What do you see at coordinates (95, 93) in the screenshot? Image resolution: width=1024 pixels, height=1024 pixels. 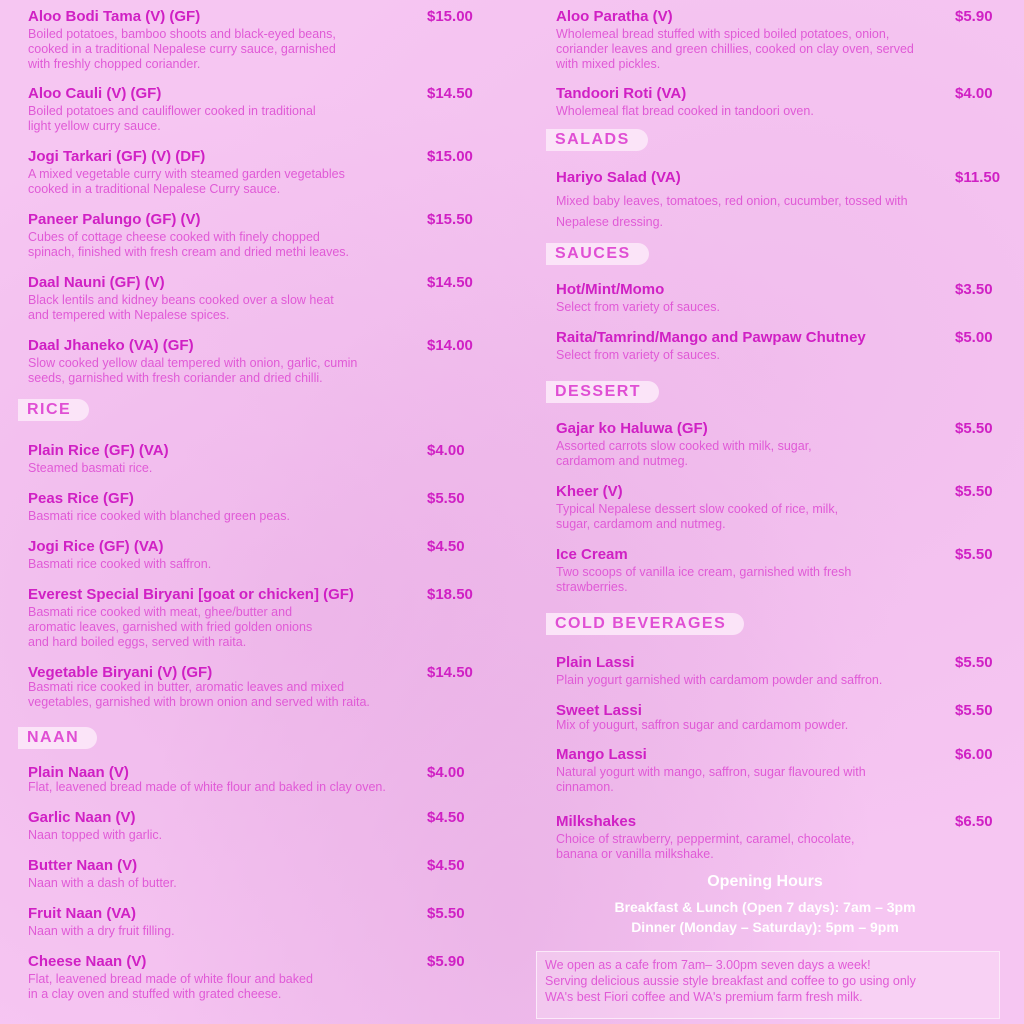 I see `item-name: Aloo Cauli (V) (GF)` at bounding box center [95, 93].